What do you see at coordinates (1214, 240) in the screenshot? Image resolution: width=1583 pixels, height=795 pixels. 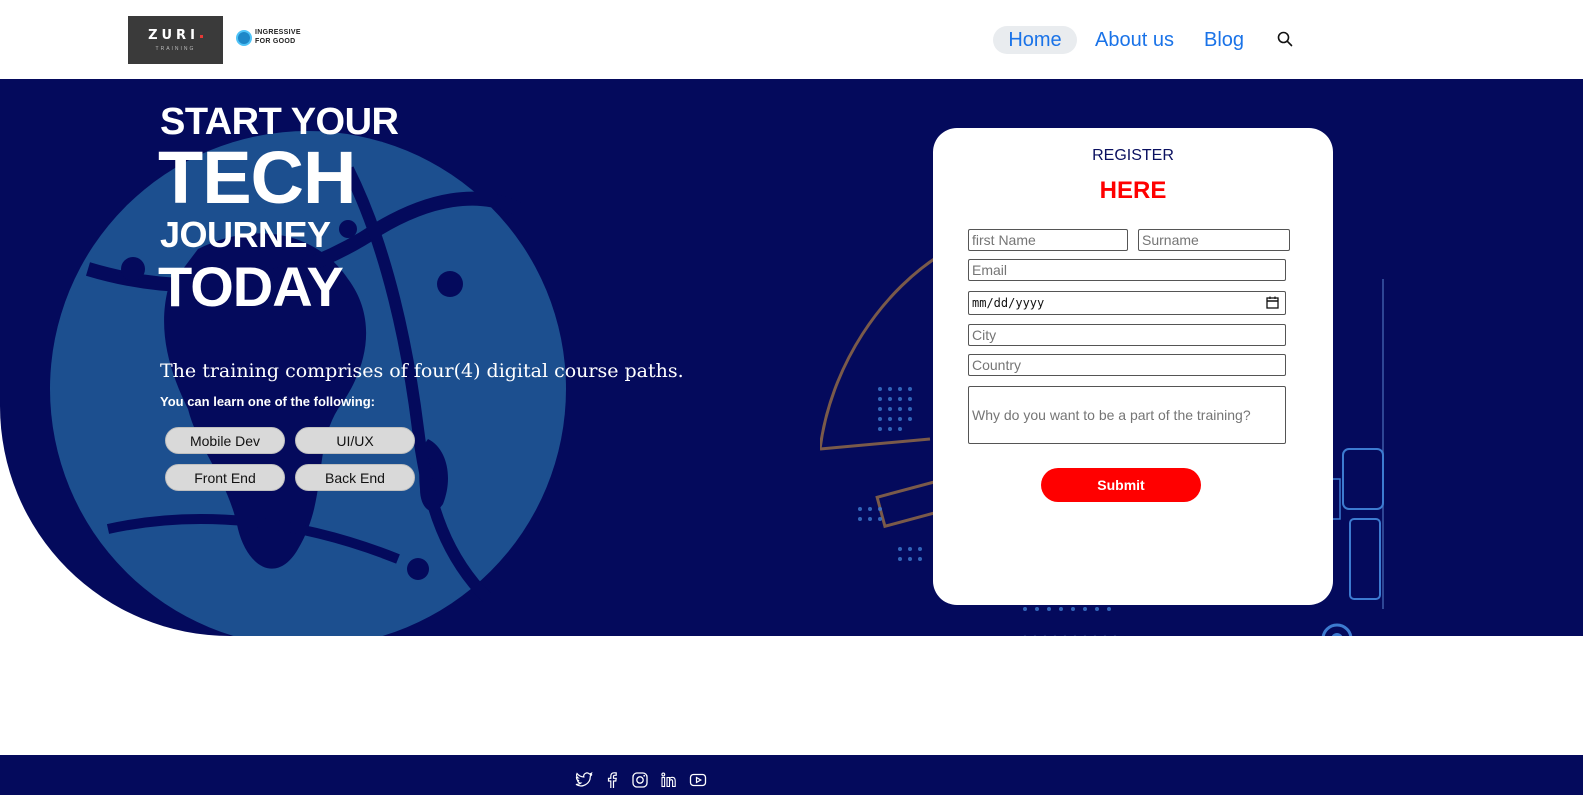 I see `surname-input: Surname` at bounding box center [1214, 240].